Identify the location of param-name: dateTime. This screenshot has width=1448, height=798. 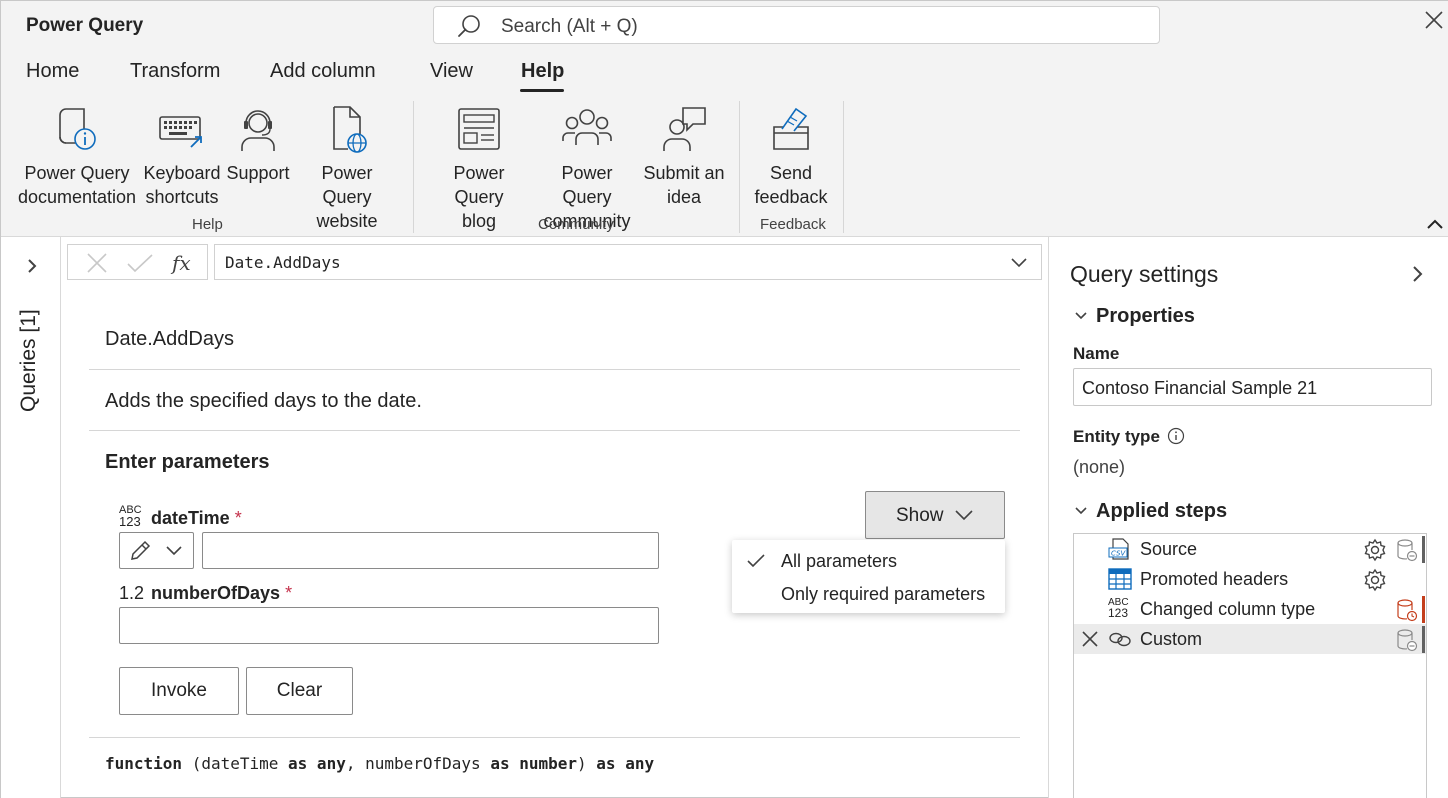
(190, 518).